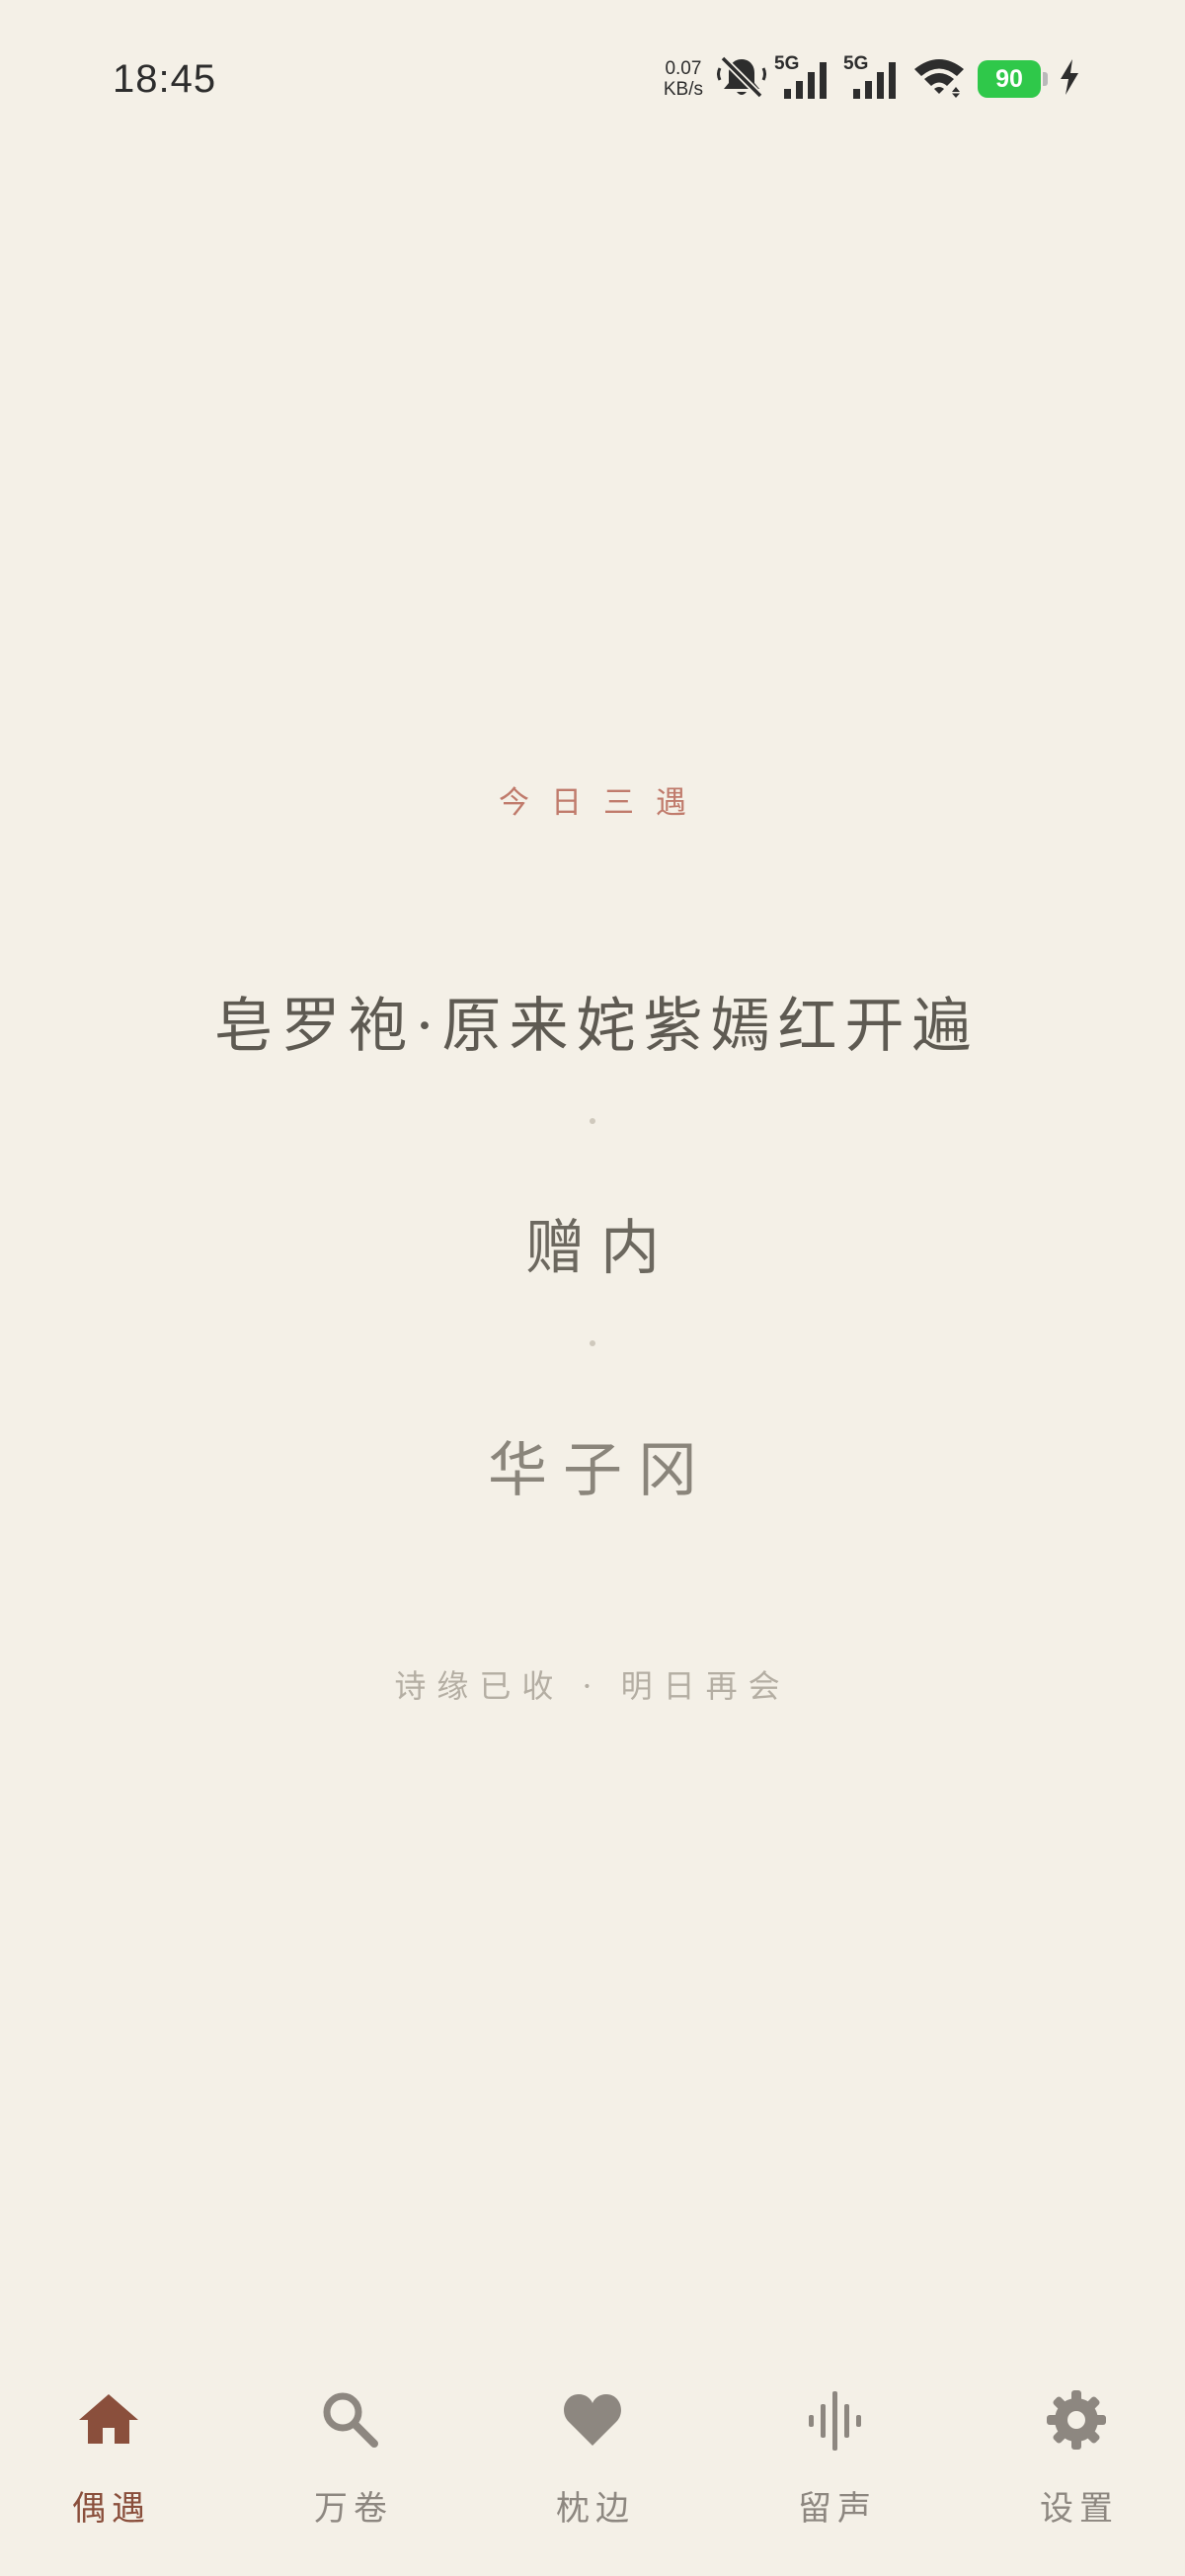 Image resolution: width=1185 pixels, height=2576 pixels. I want to click on status-icons: 0.07 KB/s 5G 5G 90, so click(872, 78).